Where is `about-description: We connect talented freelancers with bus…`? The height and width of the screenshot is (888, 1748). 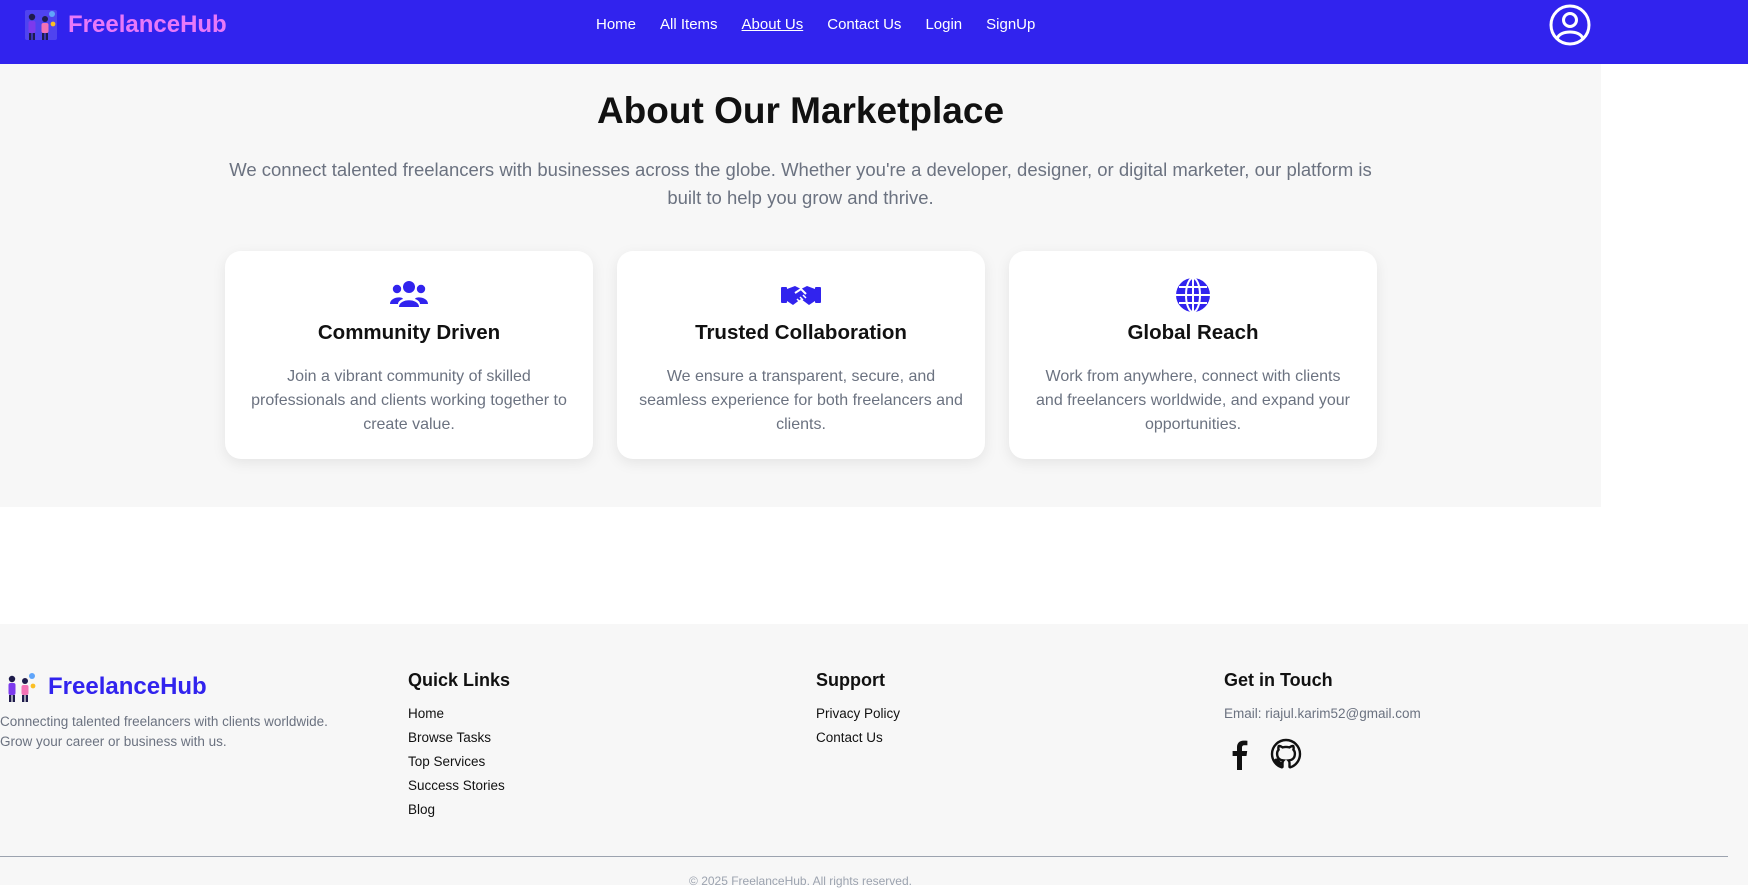
about-description: We connect talented freelancers with bus… is located at coordinates (800, 183).